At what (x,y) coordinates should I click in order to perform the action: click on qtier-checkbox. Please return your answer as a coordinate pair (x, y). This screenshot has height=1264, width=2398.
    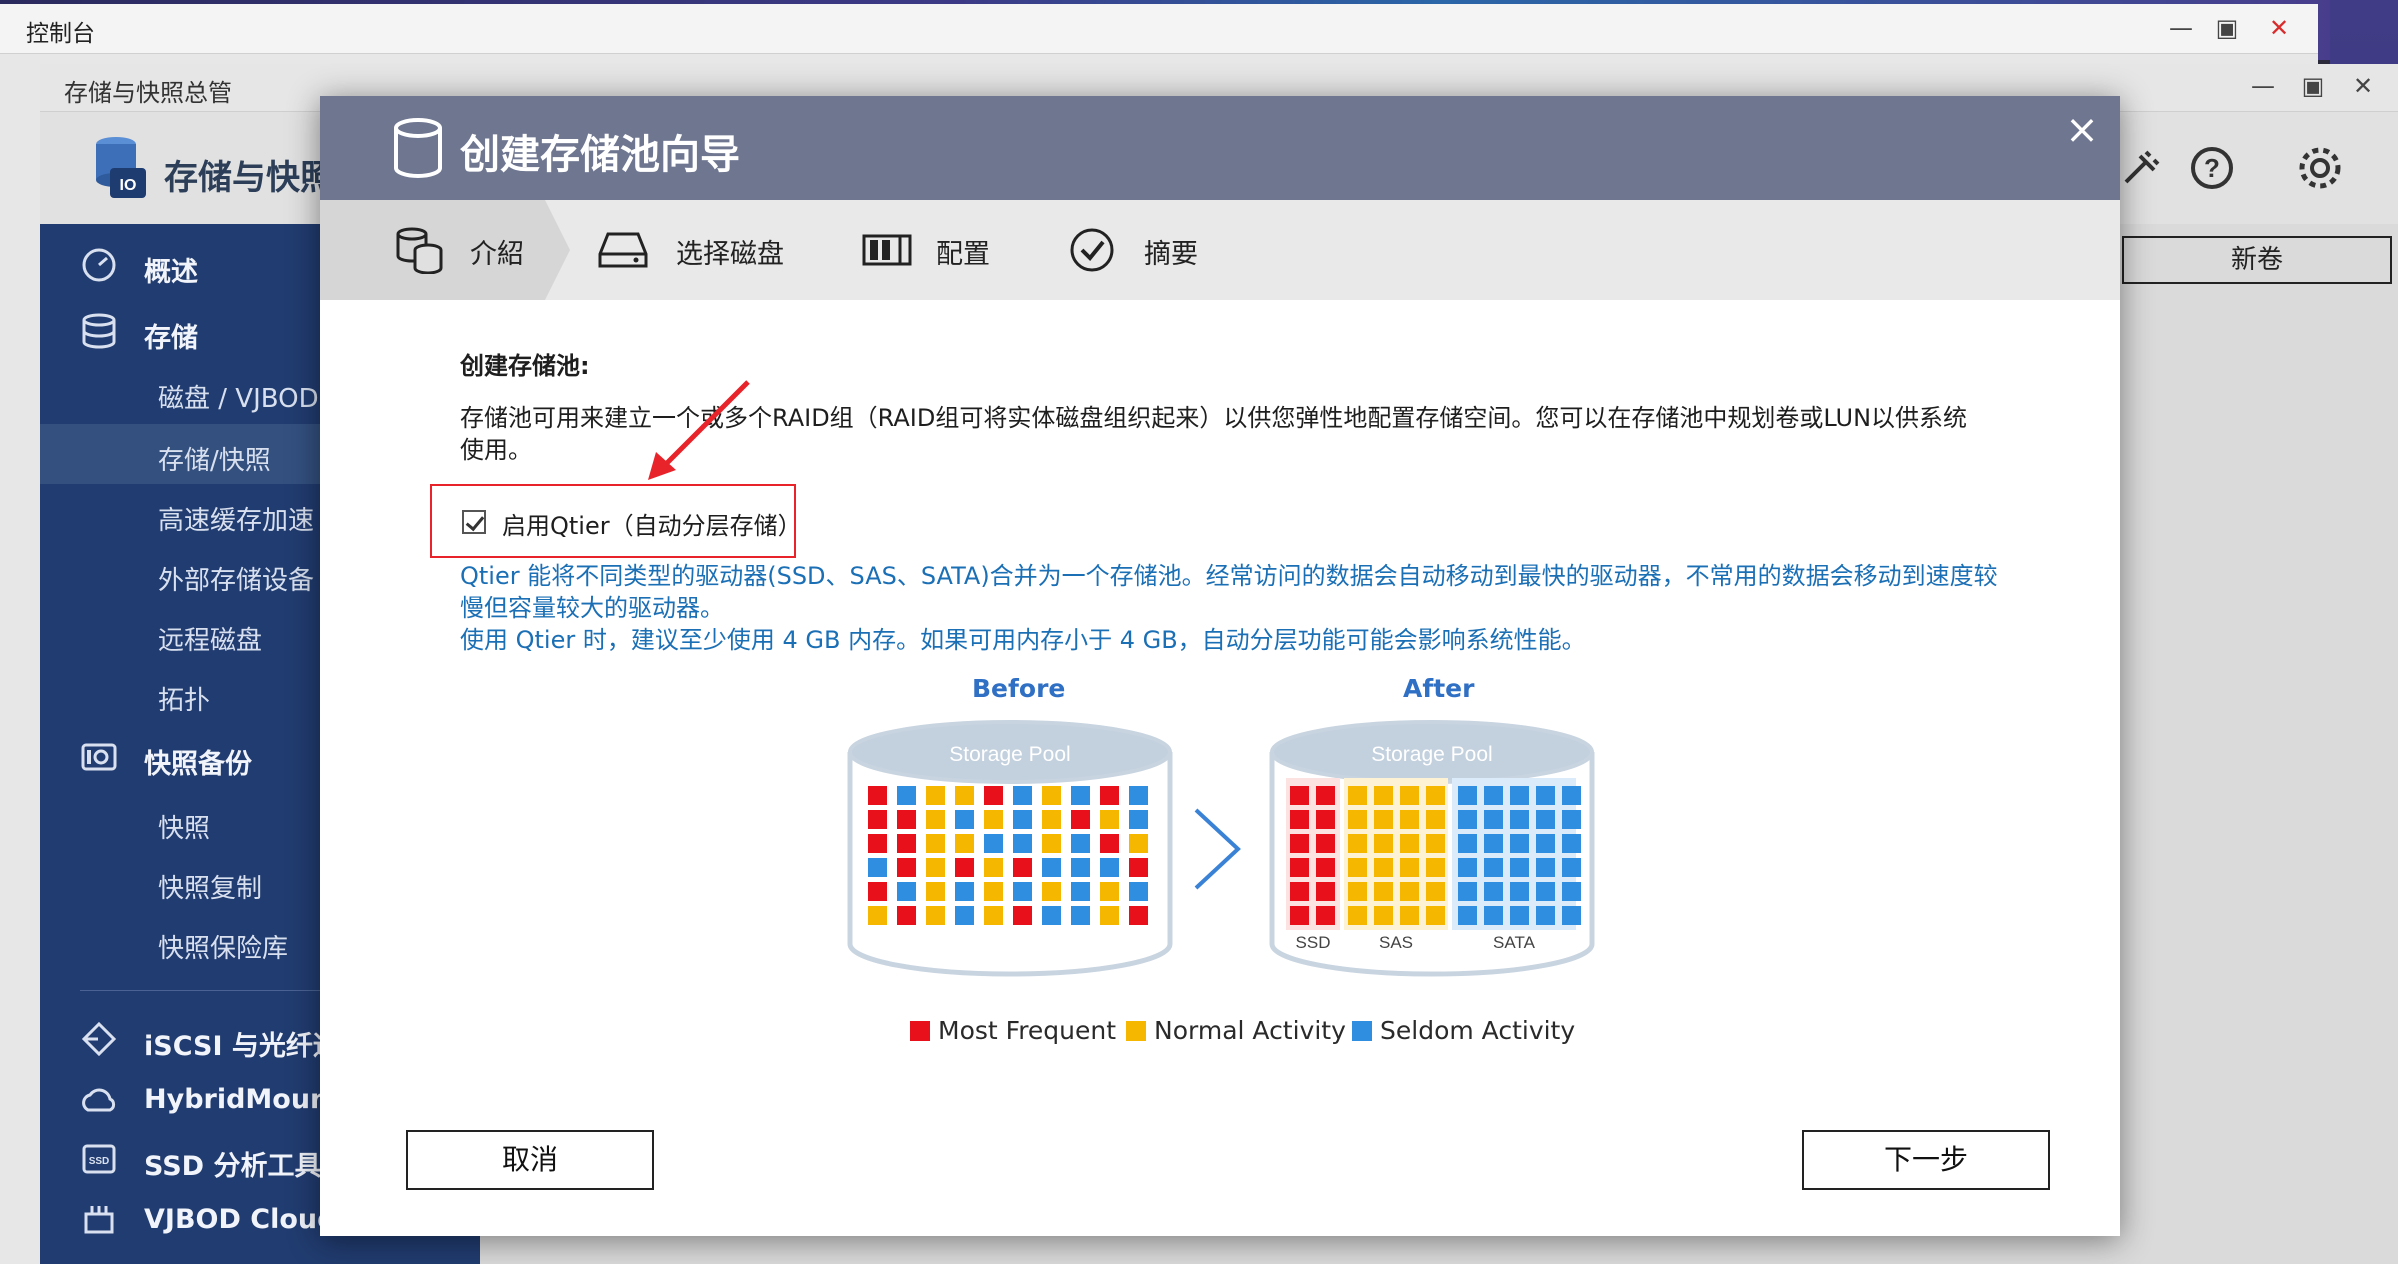
    Looking at the image, I should click on (474, 522).